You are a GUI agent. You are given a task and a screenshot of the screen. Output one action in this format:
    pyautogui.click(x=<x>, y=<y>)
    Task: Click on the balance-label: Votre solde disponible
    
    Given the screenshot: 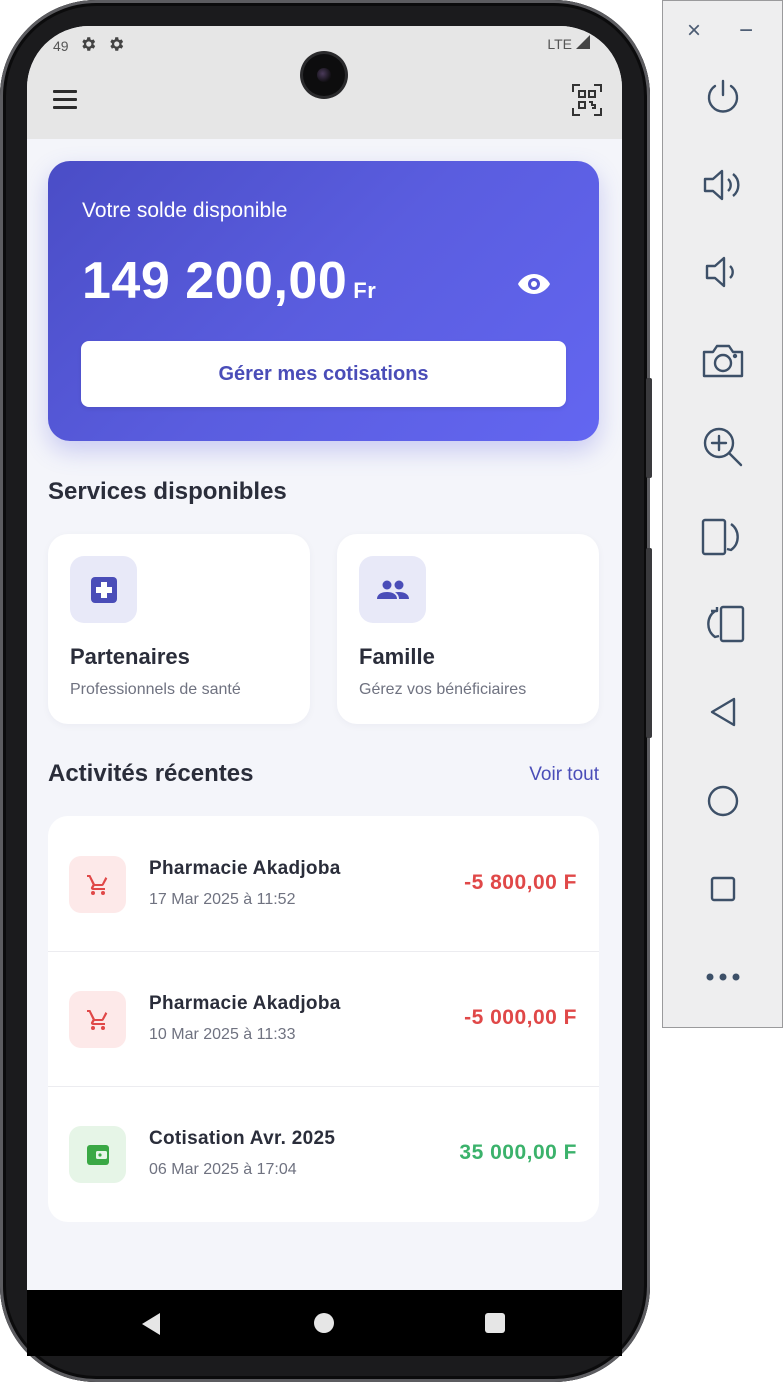 What is the action you would take?
    pyautogui.click(x=185, y=210)
    